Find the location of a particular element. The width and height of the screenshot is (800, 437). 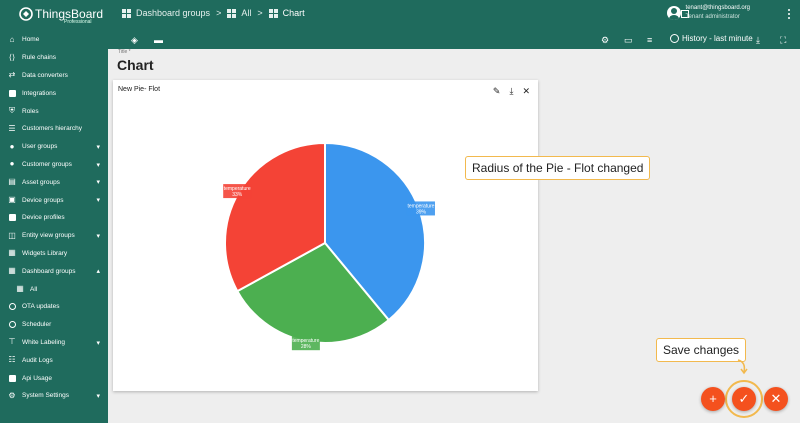

bottom-strip is located at coordinates (400, 430).